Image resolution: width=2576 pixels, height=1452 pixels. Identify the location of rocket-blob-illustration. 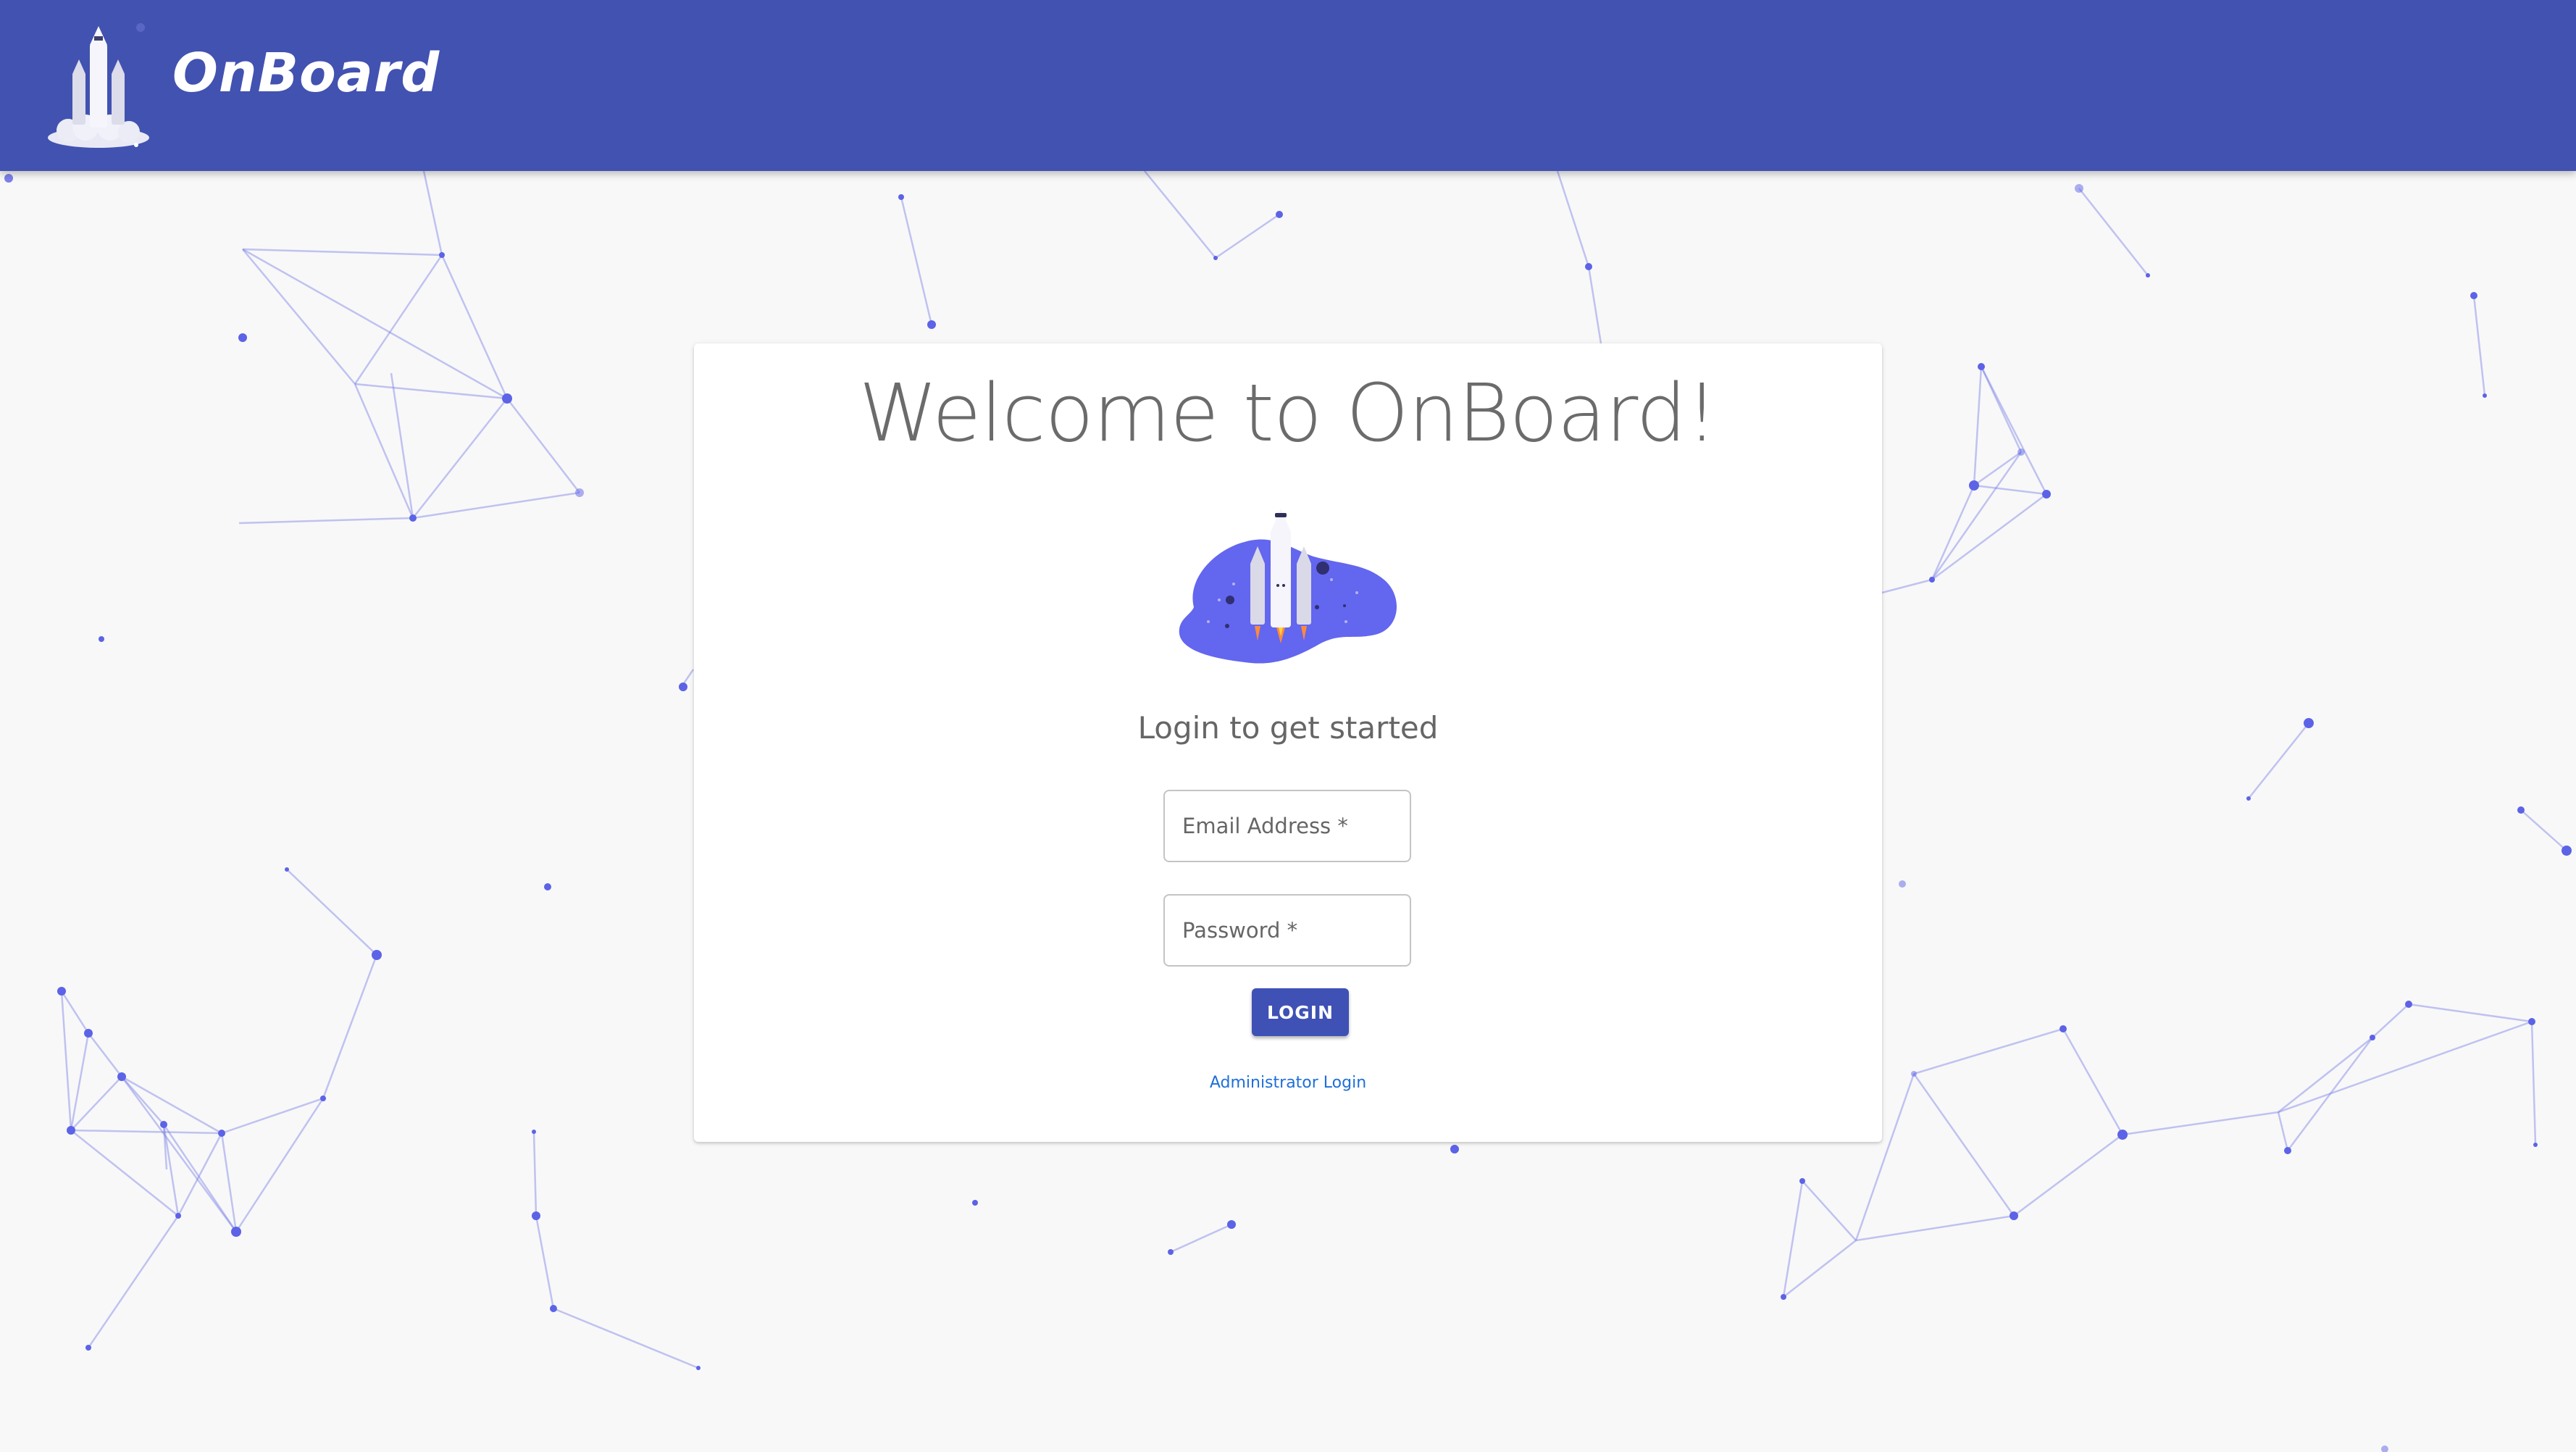
(1288, 587).